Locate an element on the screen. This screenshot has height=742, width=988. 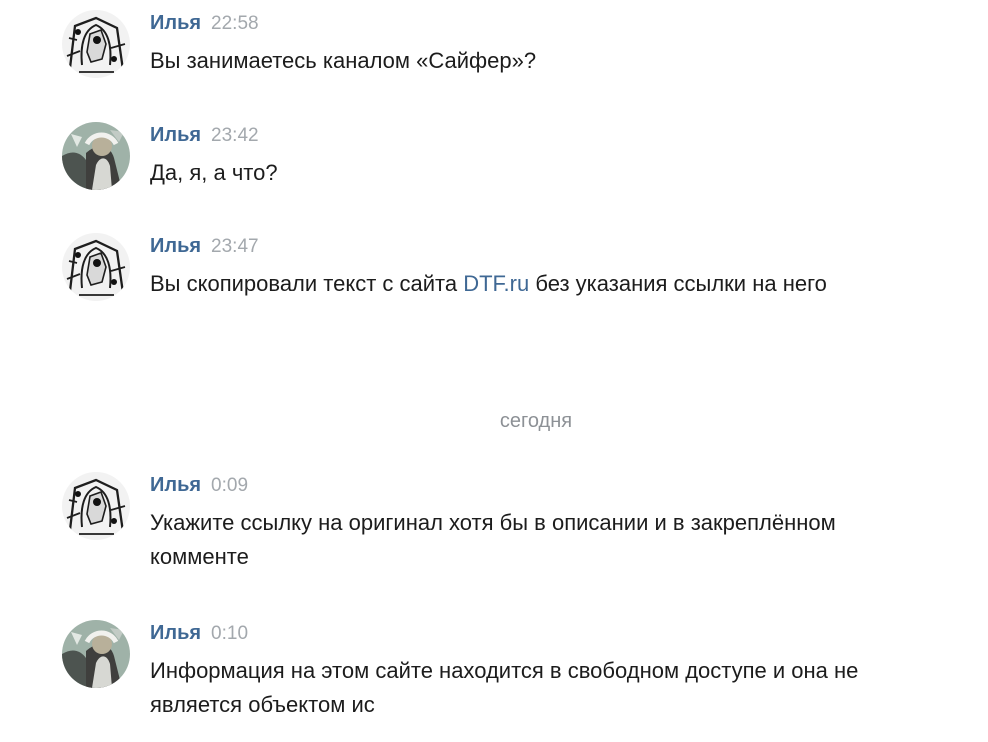
message-time: 22:58 is located at coordinates (235, 23).